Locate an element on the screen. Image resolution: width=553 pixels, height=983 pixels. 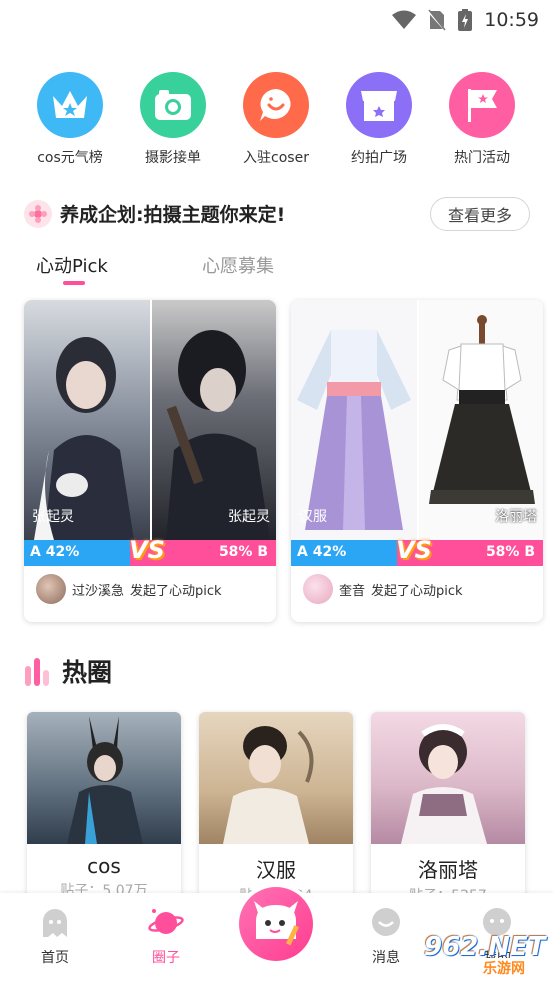
chat-face-icon is located at coordinates (275, 105).